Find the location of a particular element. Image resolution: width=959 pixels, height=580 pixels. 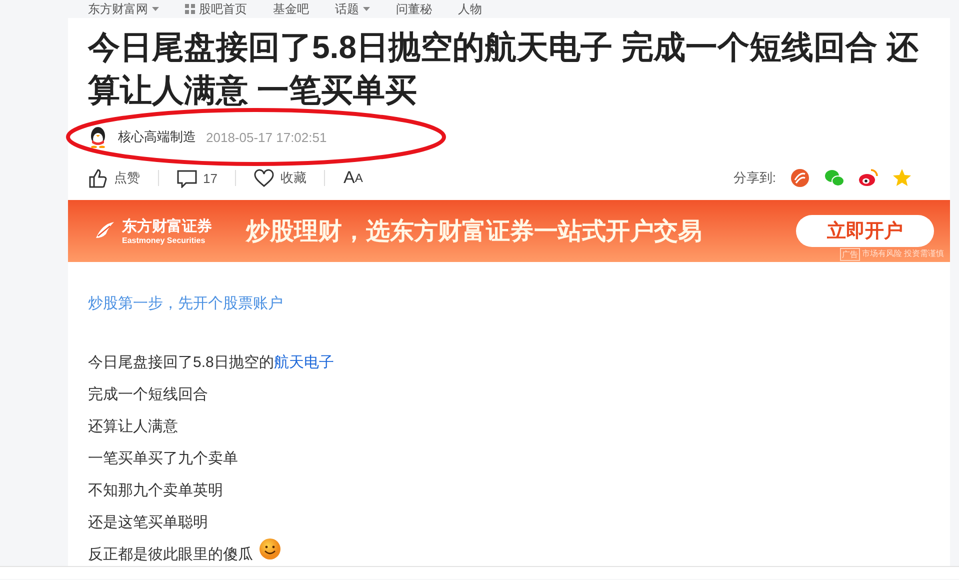

grid-icon is located at coordinates (190, 9).